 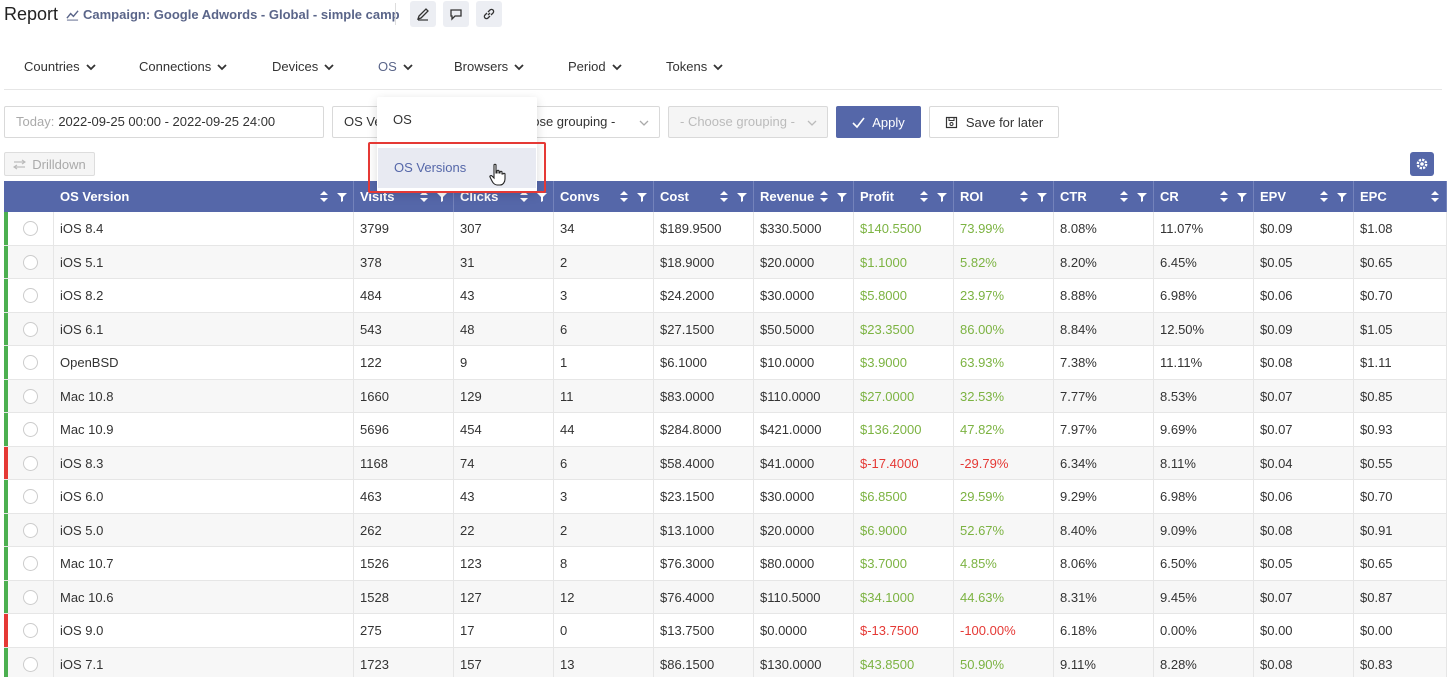 I want to click on link-button, so click(x=489, y=14).